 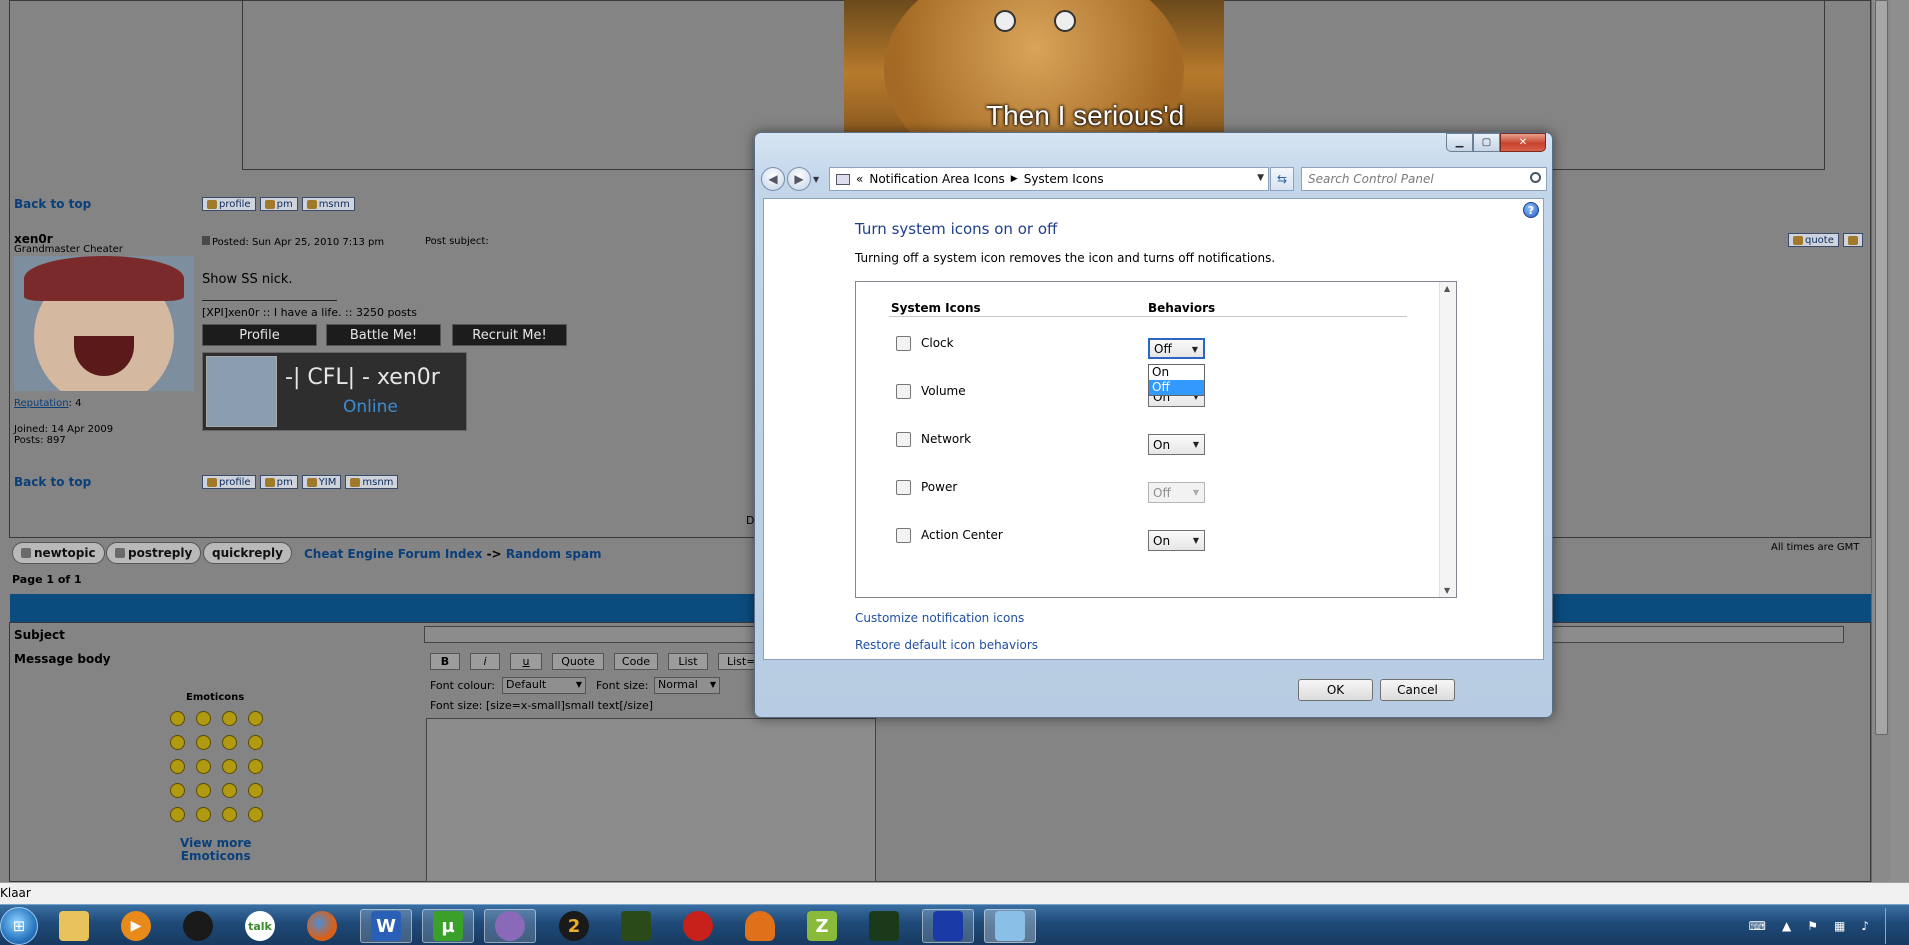 I want to click on breadcrumb-forum: Random spam, so click(x=554, y=554).